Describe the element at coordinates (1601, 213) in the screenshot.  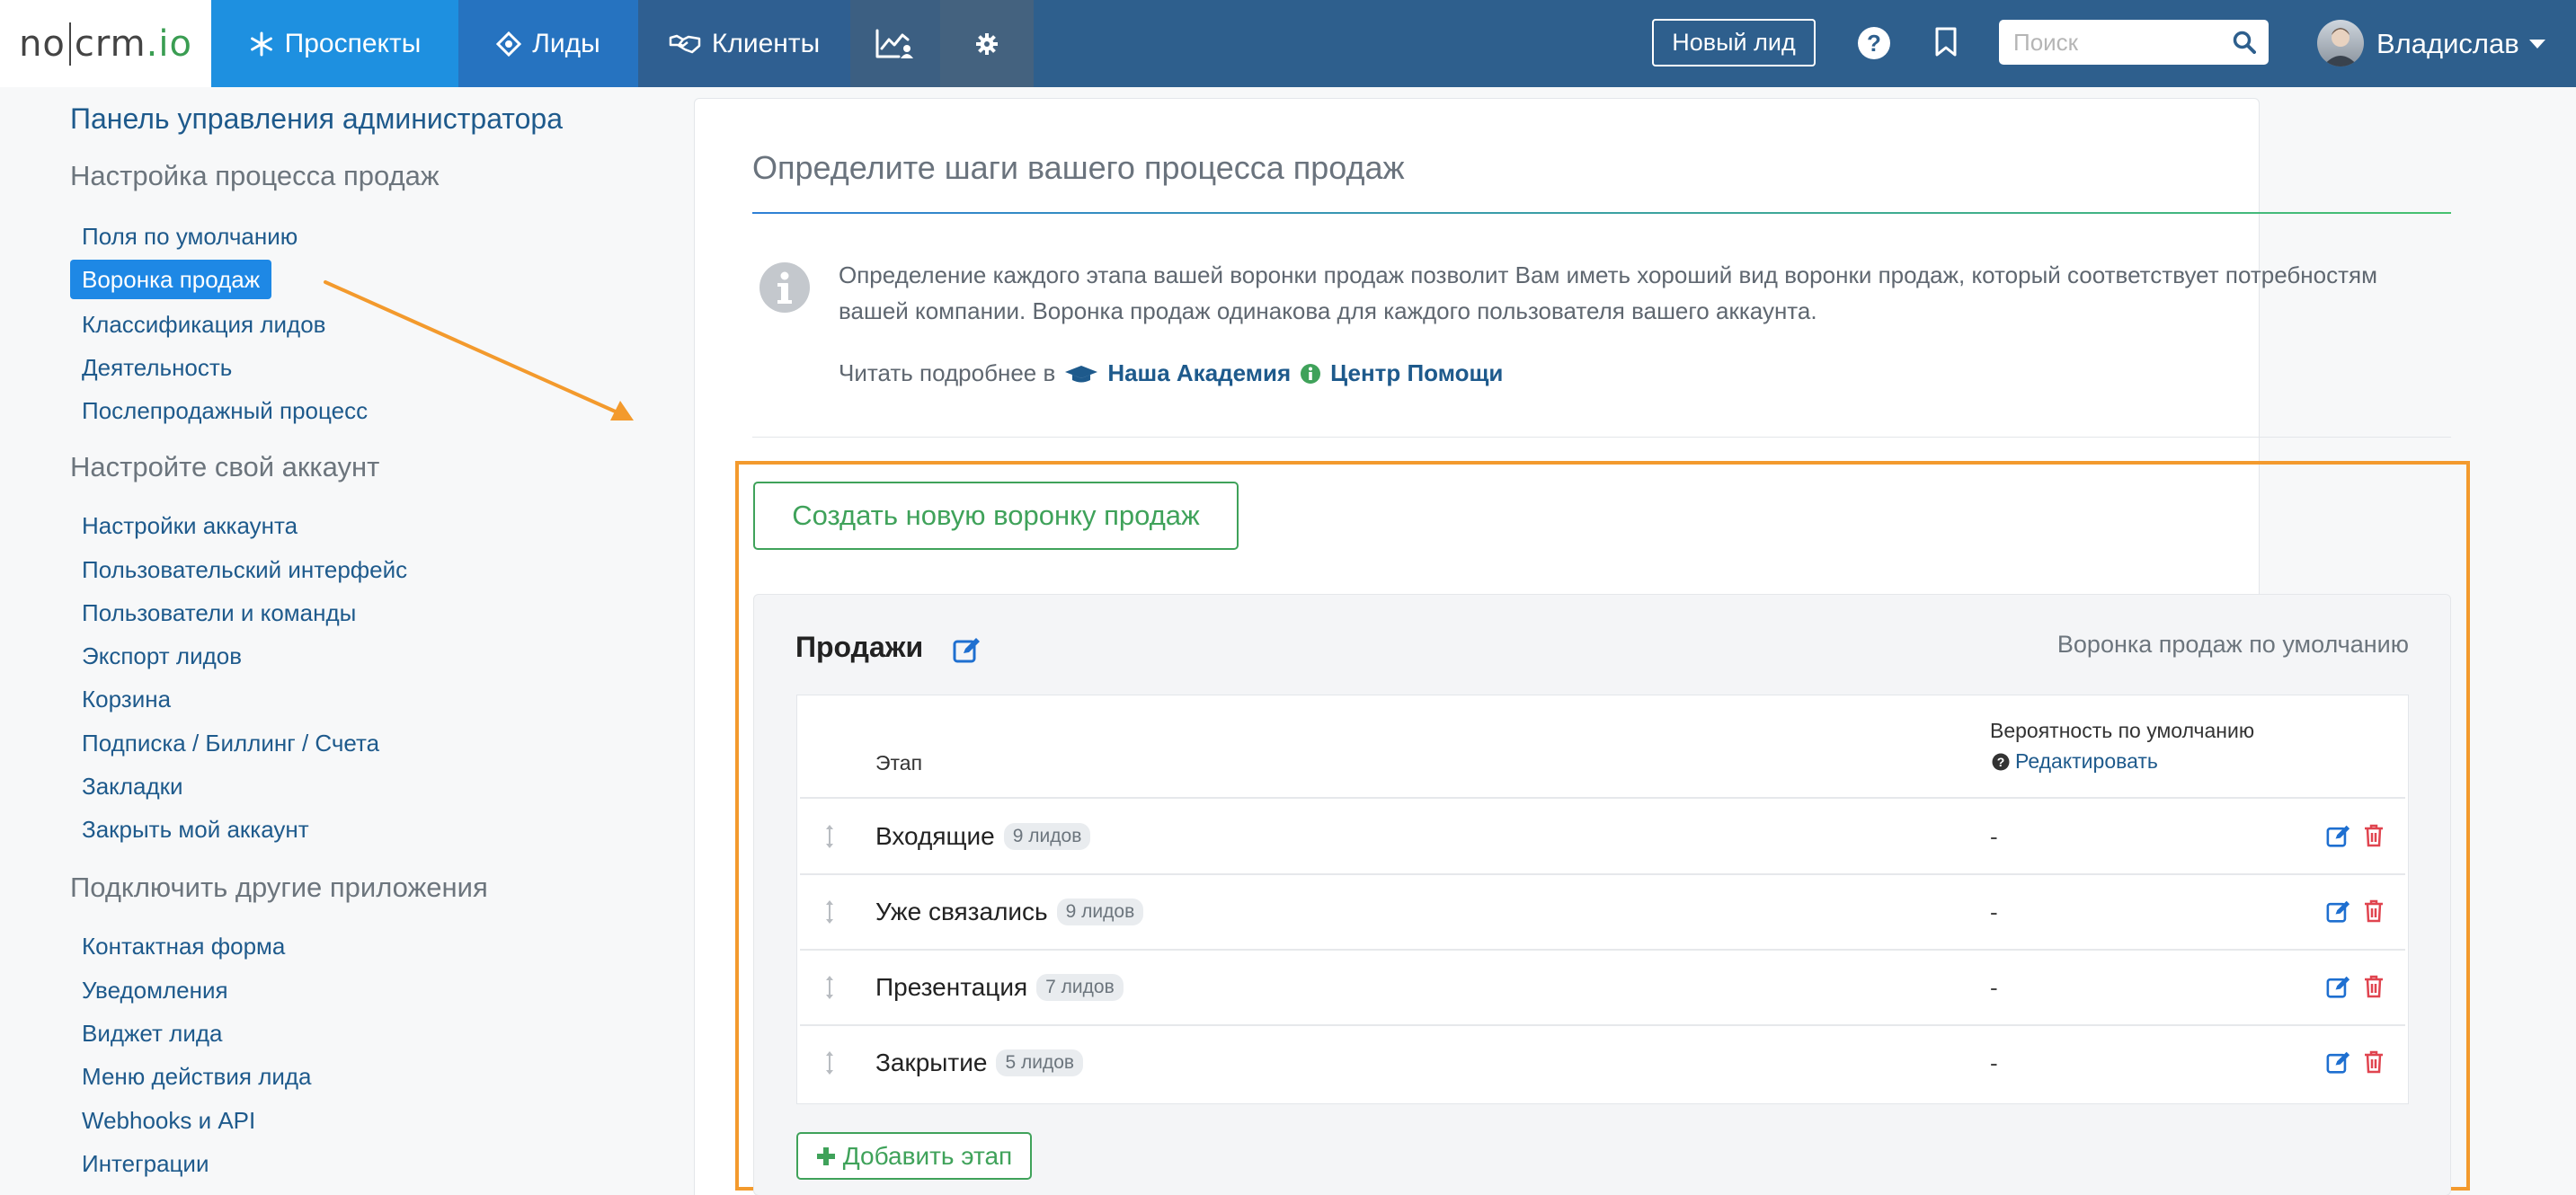
I see `title-underline` at that location.